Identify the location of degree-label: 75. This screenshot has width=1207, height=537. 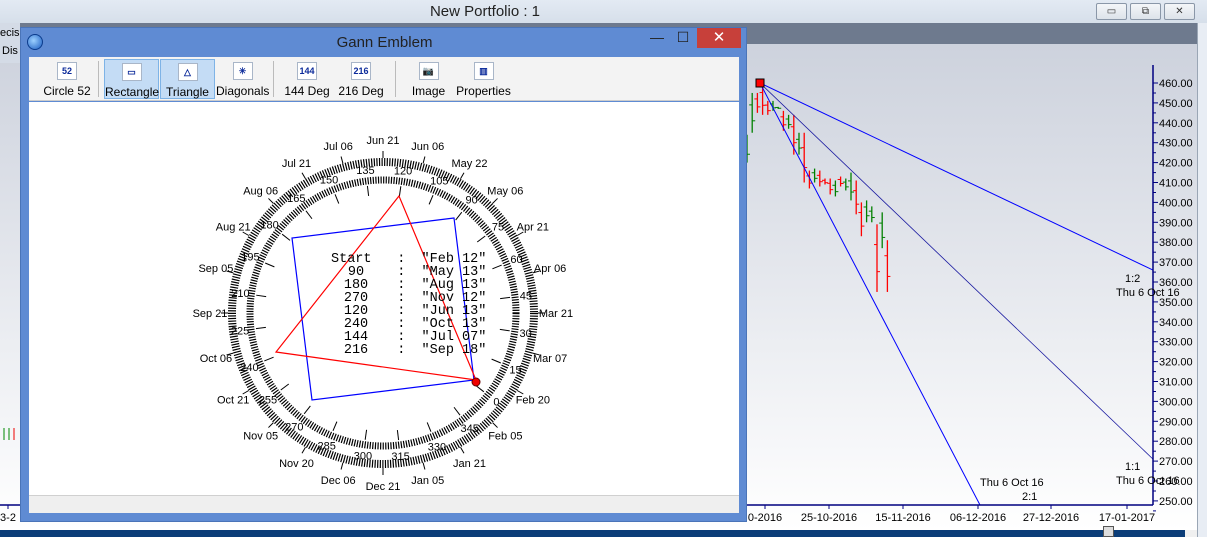
(498, 227).